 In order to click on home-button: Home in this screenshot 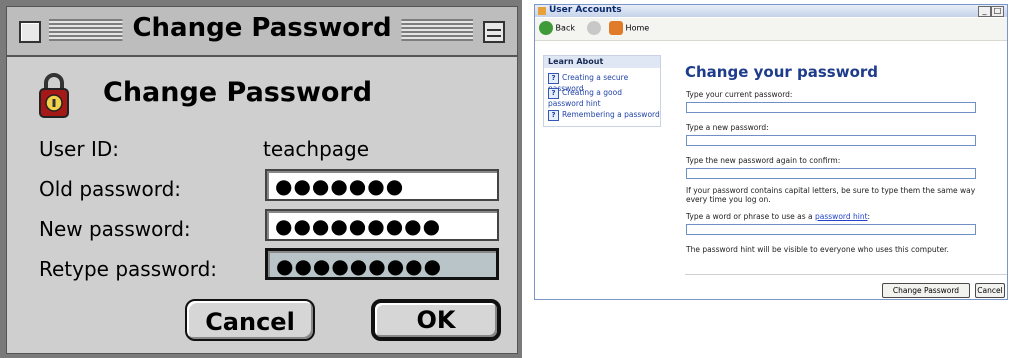, I will do `click(629, 28)`.